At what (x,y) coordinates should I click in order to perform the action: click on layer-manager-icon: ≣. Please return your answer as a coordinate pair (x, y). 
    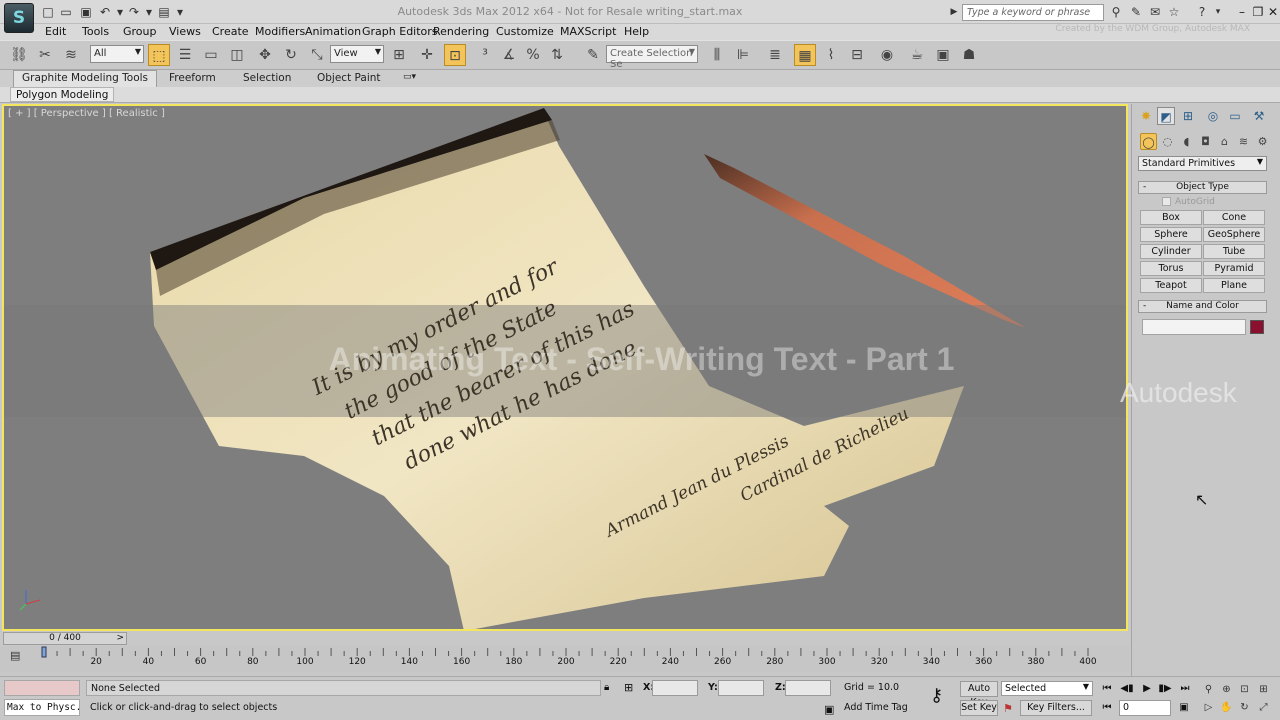
    Looking at the image, I should click on (775, 55).